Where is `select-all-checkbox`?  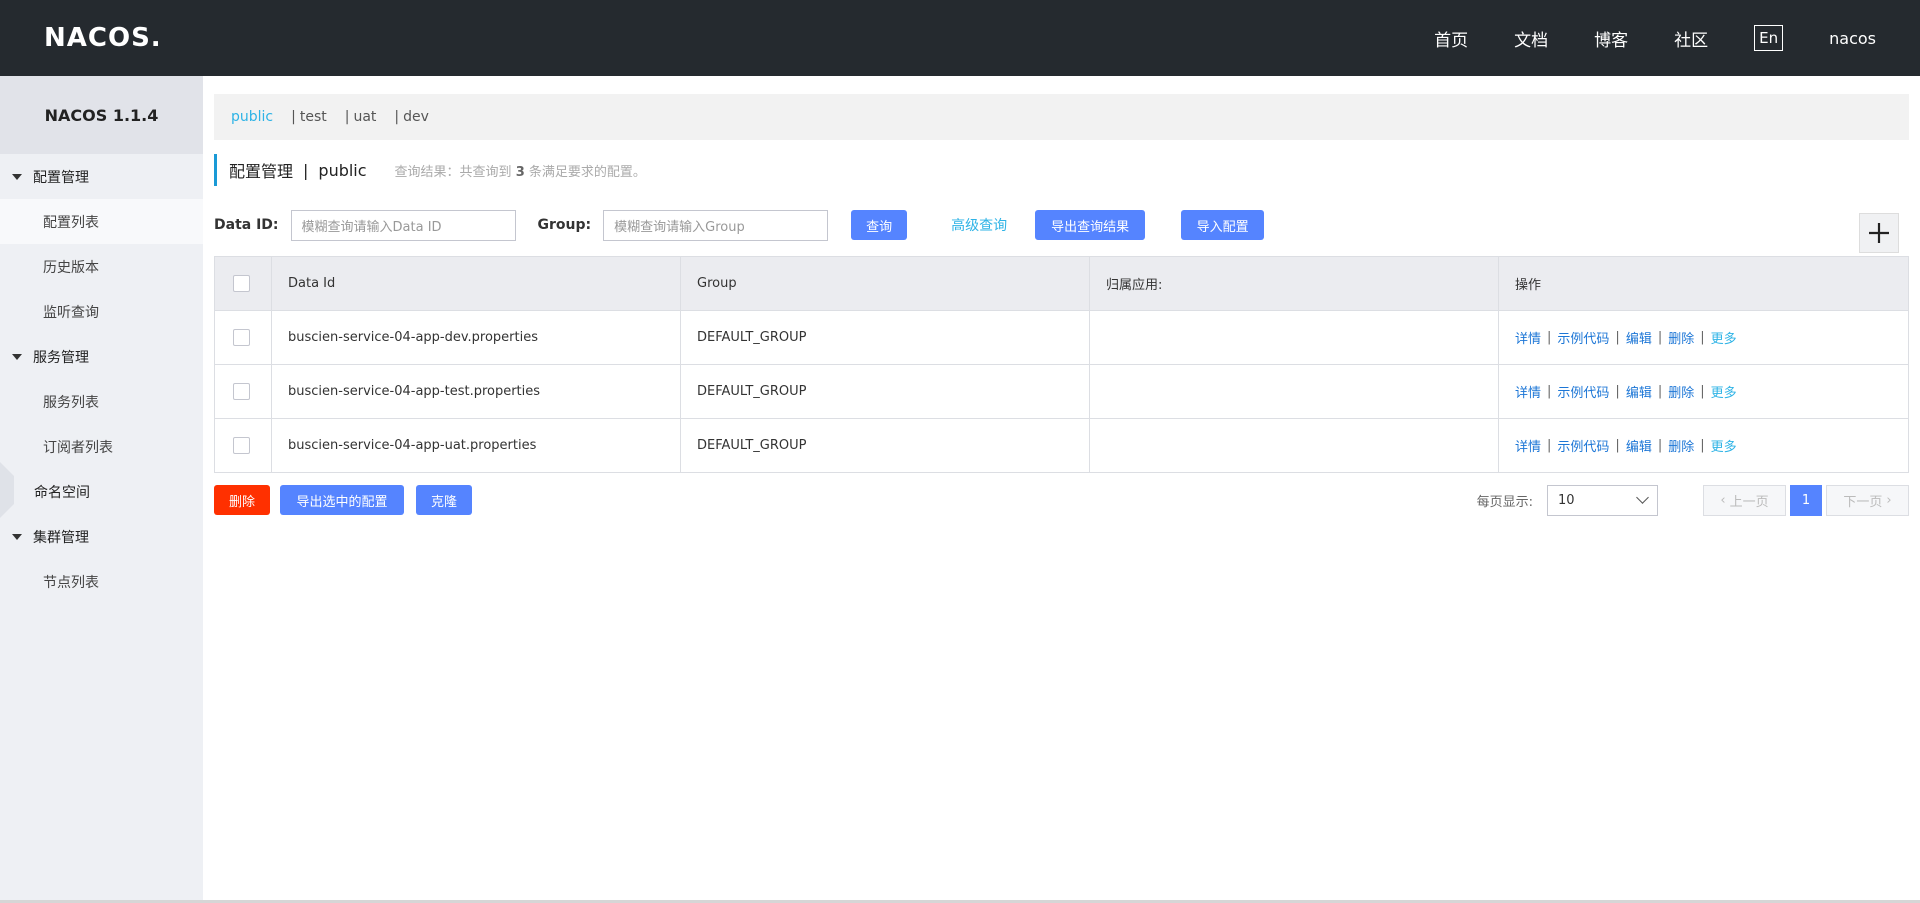 select-all-checkbox is located at coordinates (241, 283).